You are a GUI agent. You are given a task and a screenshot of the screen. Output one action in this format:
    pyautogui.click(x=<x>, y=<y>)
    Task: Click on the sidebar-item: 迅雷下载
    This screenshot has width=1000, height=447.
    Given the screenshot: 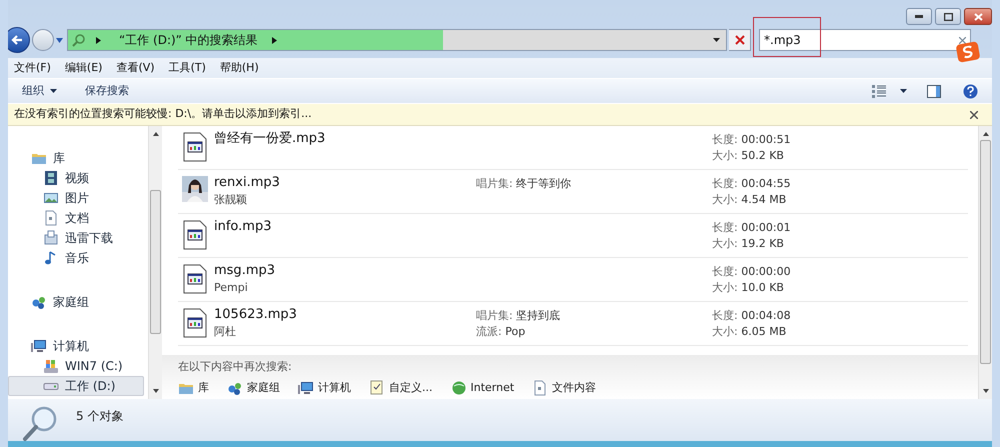 What is the action you would take?
    pyautogui.click(x=78, y=238)
    